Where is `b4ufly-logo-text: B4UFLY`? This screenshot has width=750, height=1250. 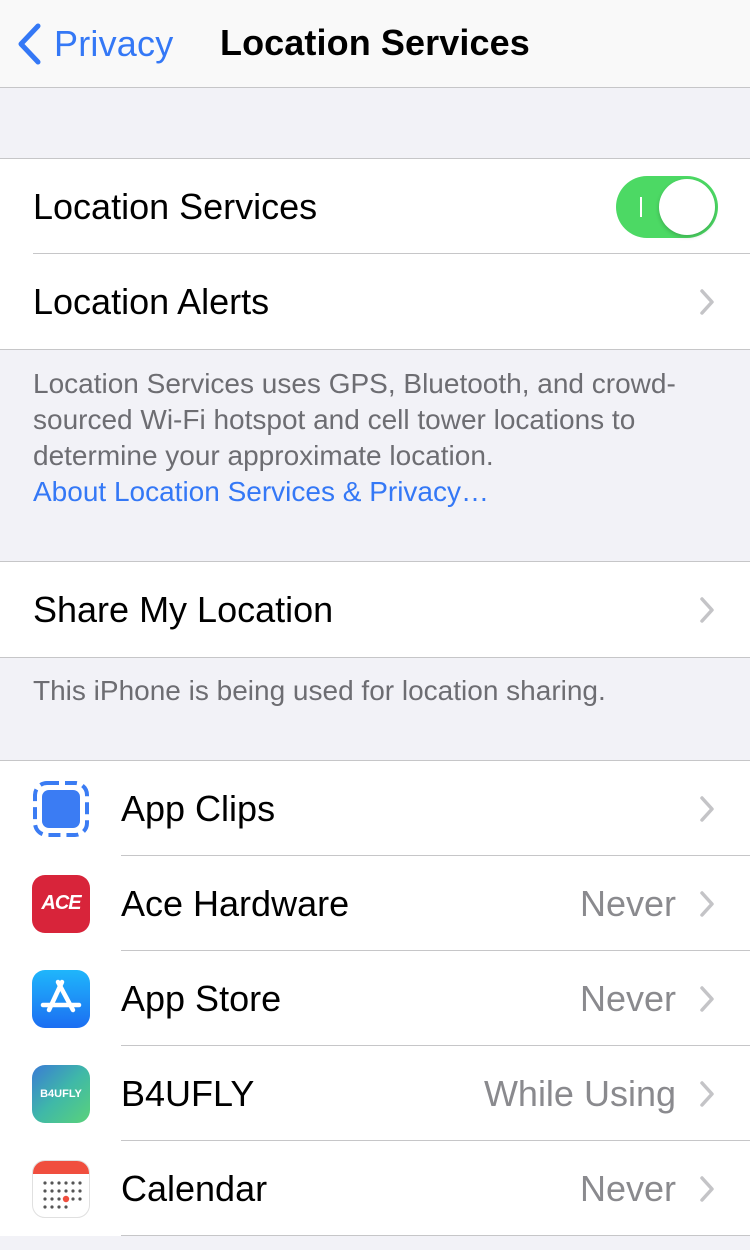 b4ufly-logo-text: B4UFLY is located at coordinates (61, 1093).